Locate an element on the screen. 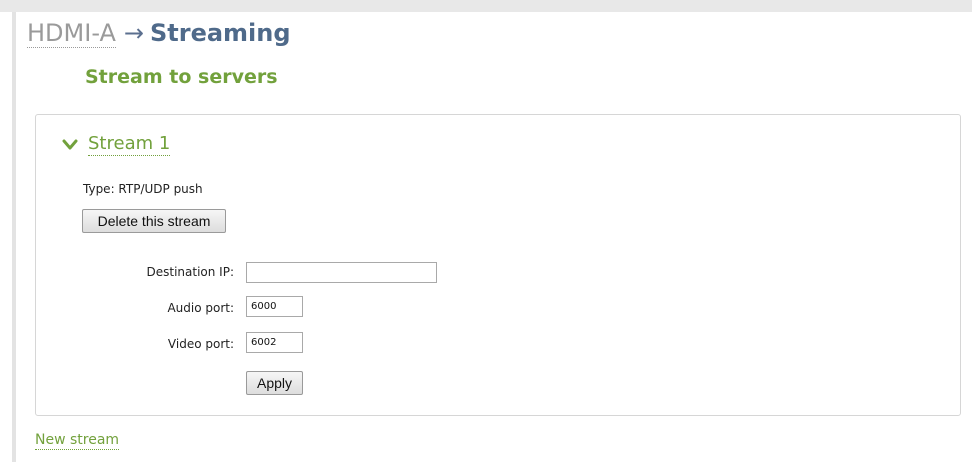 The height and width of the screenshot is (462, 972). delete-stream-button: Delete this stream is located at coordinates (154, 221).